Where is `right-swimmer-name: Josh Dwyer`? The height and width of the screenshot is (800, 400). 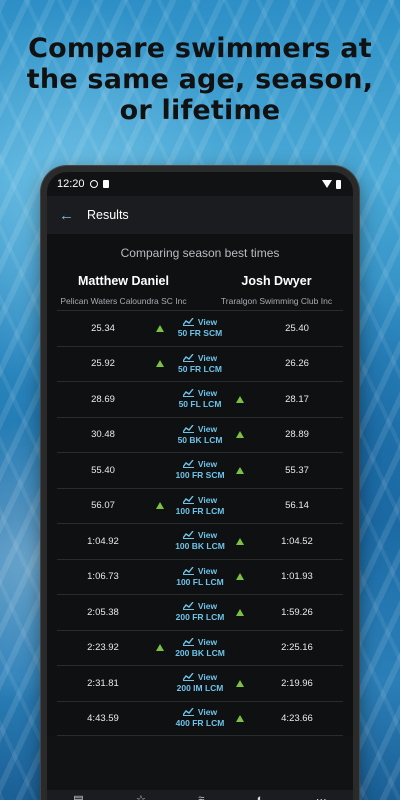 right-swimmer-name: Josh Dwyer is located at coordinates (276, 281).